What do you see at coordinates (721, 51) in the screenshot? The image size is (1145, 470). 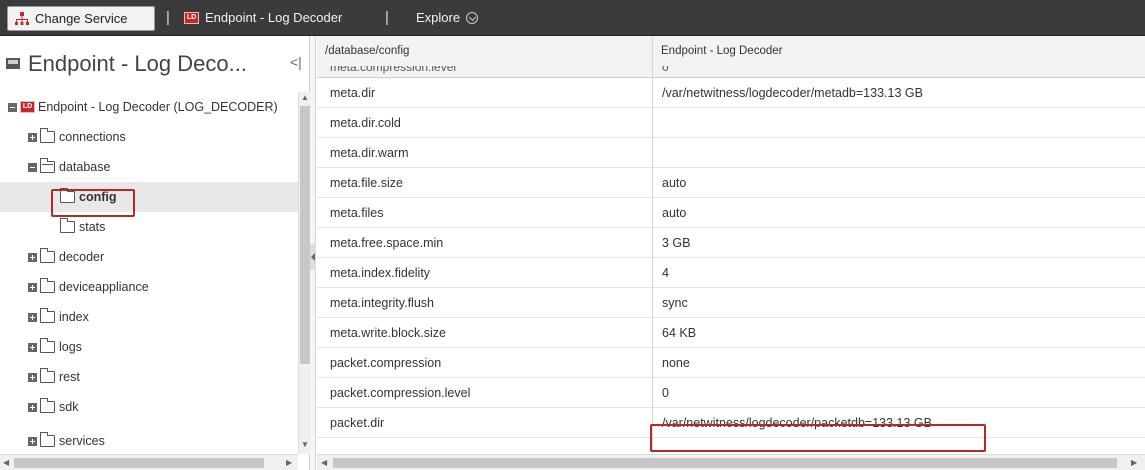 I see `column-header-service: Endpoint - Log Decoder` at bounding box center [721, 51].